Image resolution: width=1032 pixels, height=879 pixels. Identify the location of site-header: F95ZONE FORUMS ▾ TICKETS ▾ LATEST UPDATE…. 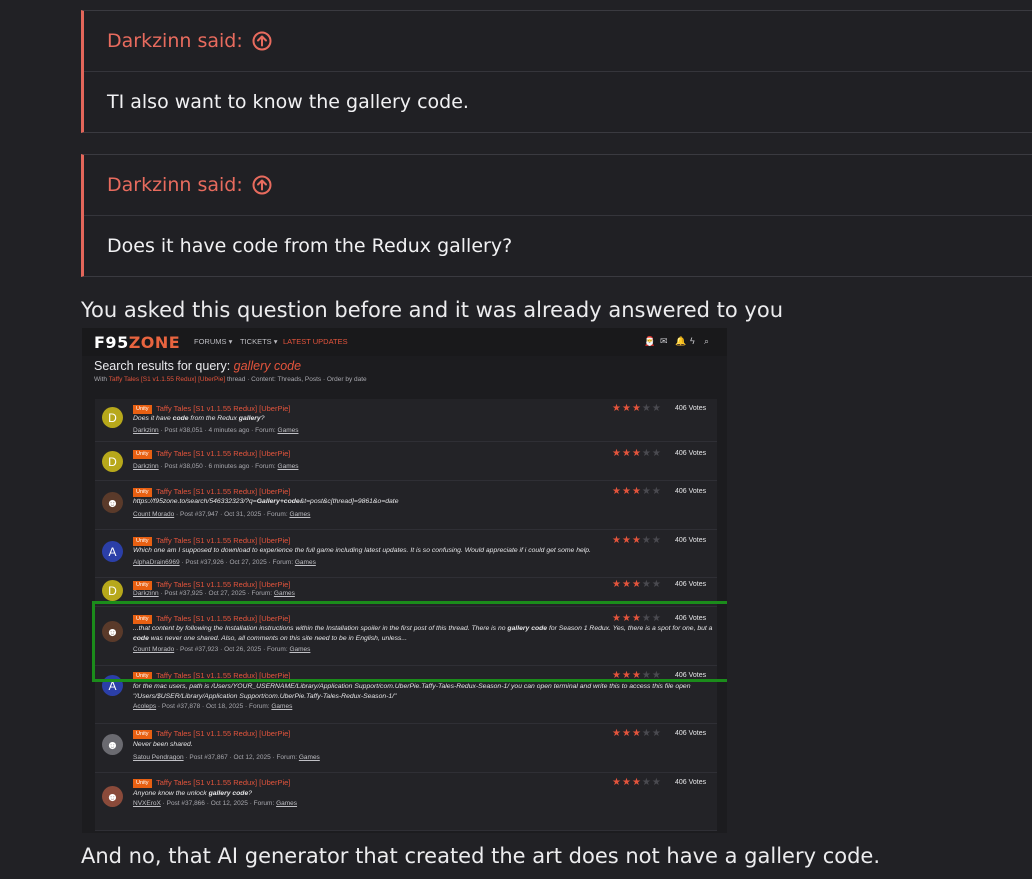
(404, 342).